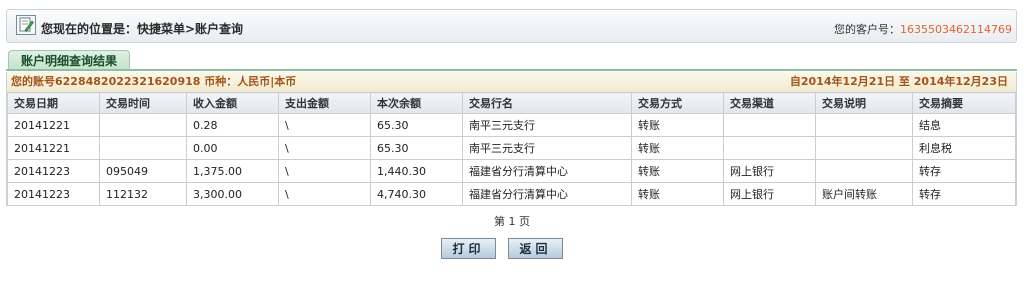  I want to click on cell-income: 0.28, so click(232, 125).